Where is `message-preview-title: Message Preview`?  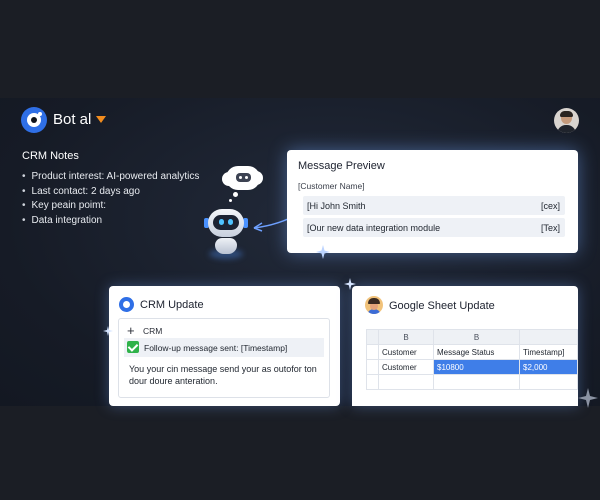
message-preview-title: Message Preview is located at coordinates (341, 166).